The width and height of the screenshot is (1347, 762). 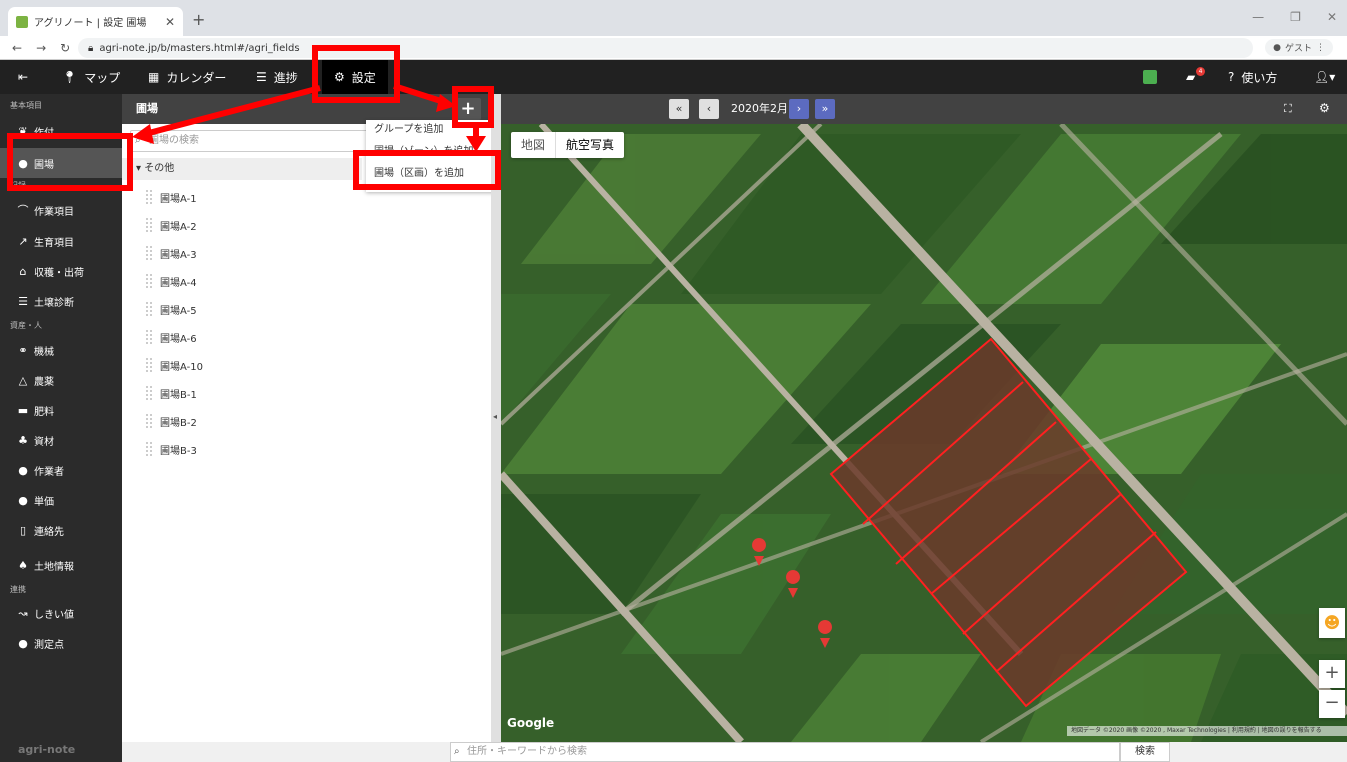 What do you see at coordinates (1277, 47) in the screenshot?
I see `profile-icon: ●` at bounding box center [1277, 47].